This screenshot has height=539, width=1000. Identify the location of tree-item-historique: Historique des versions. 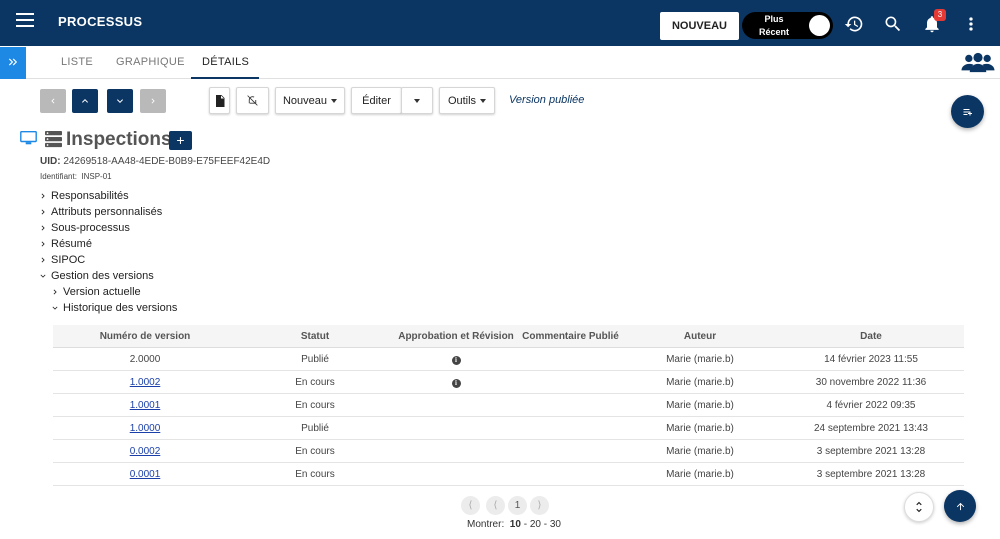
(113, 308).